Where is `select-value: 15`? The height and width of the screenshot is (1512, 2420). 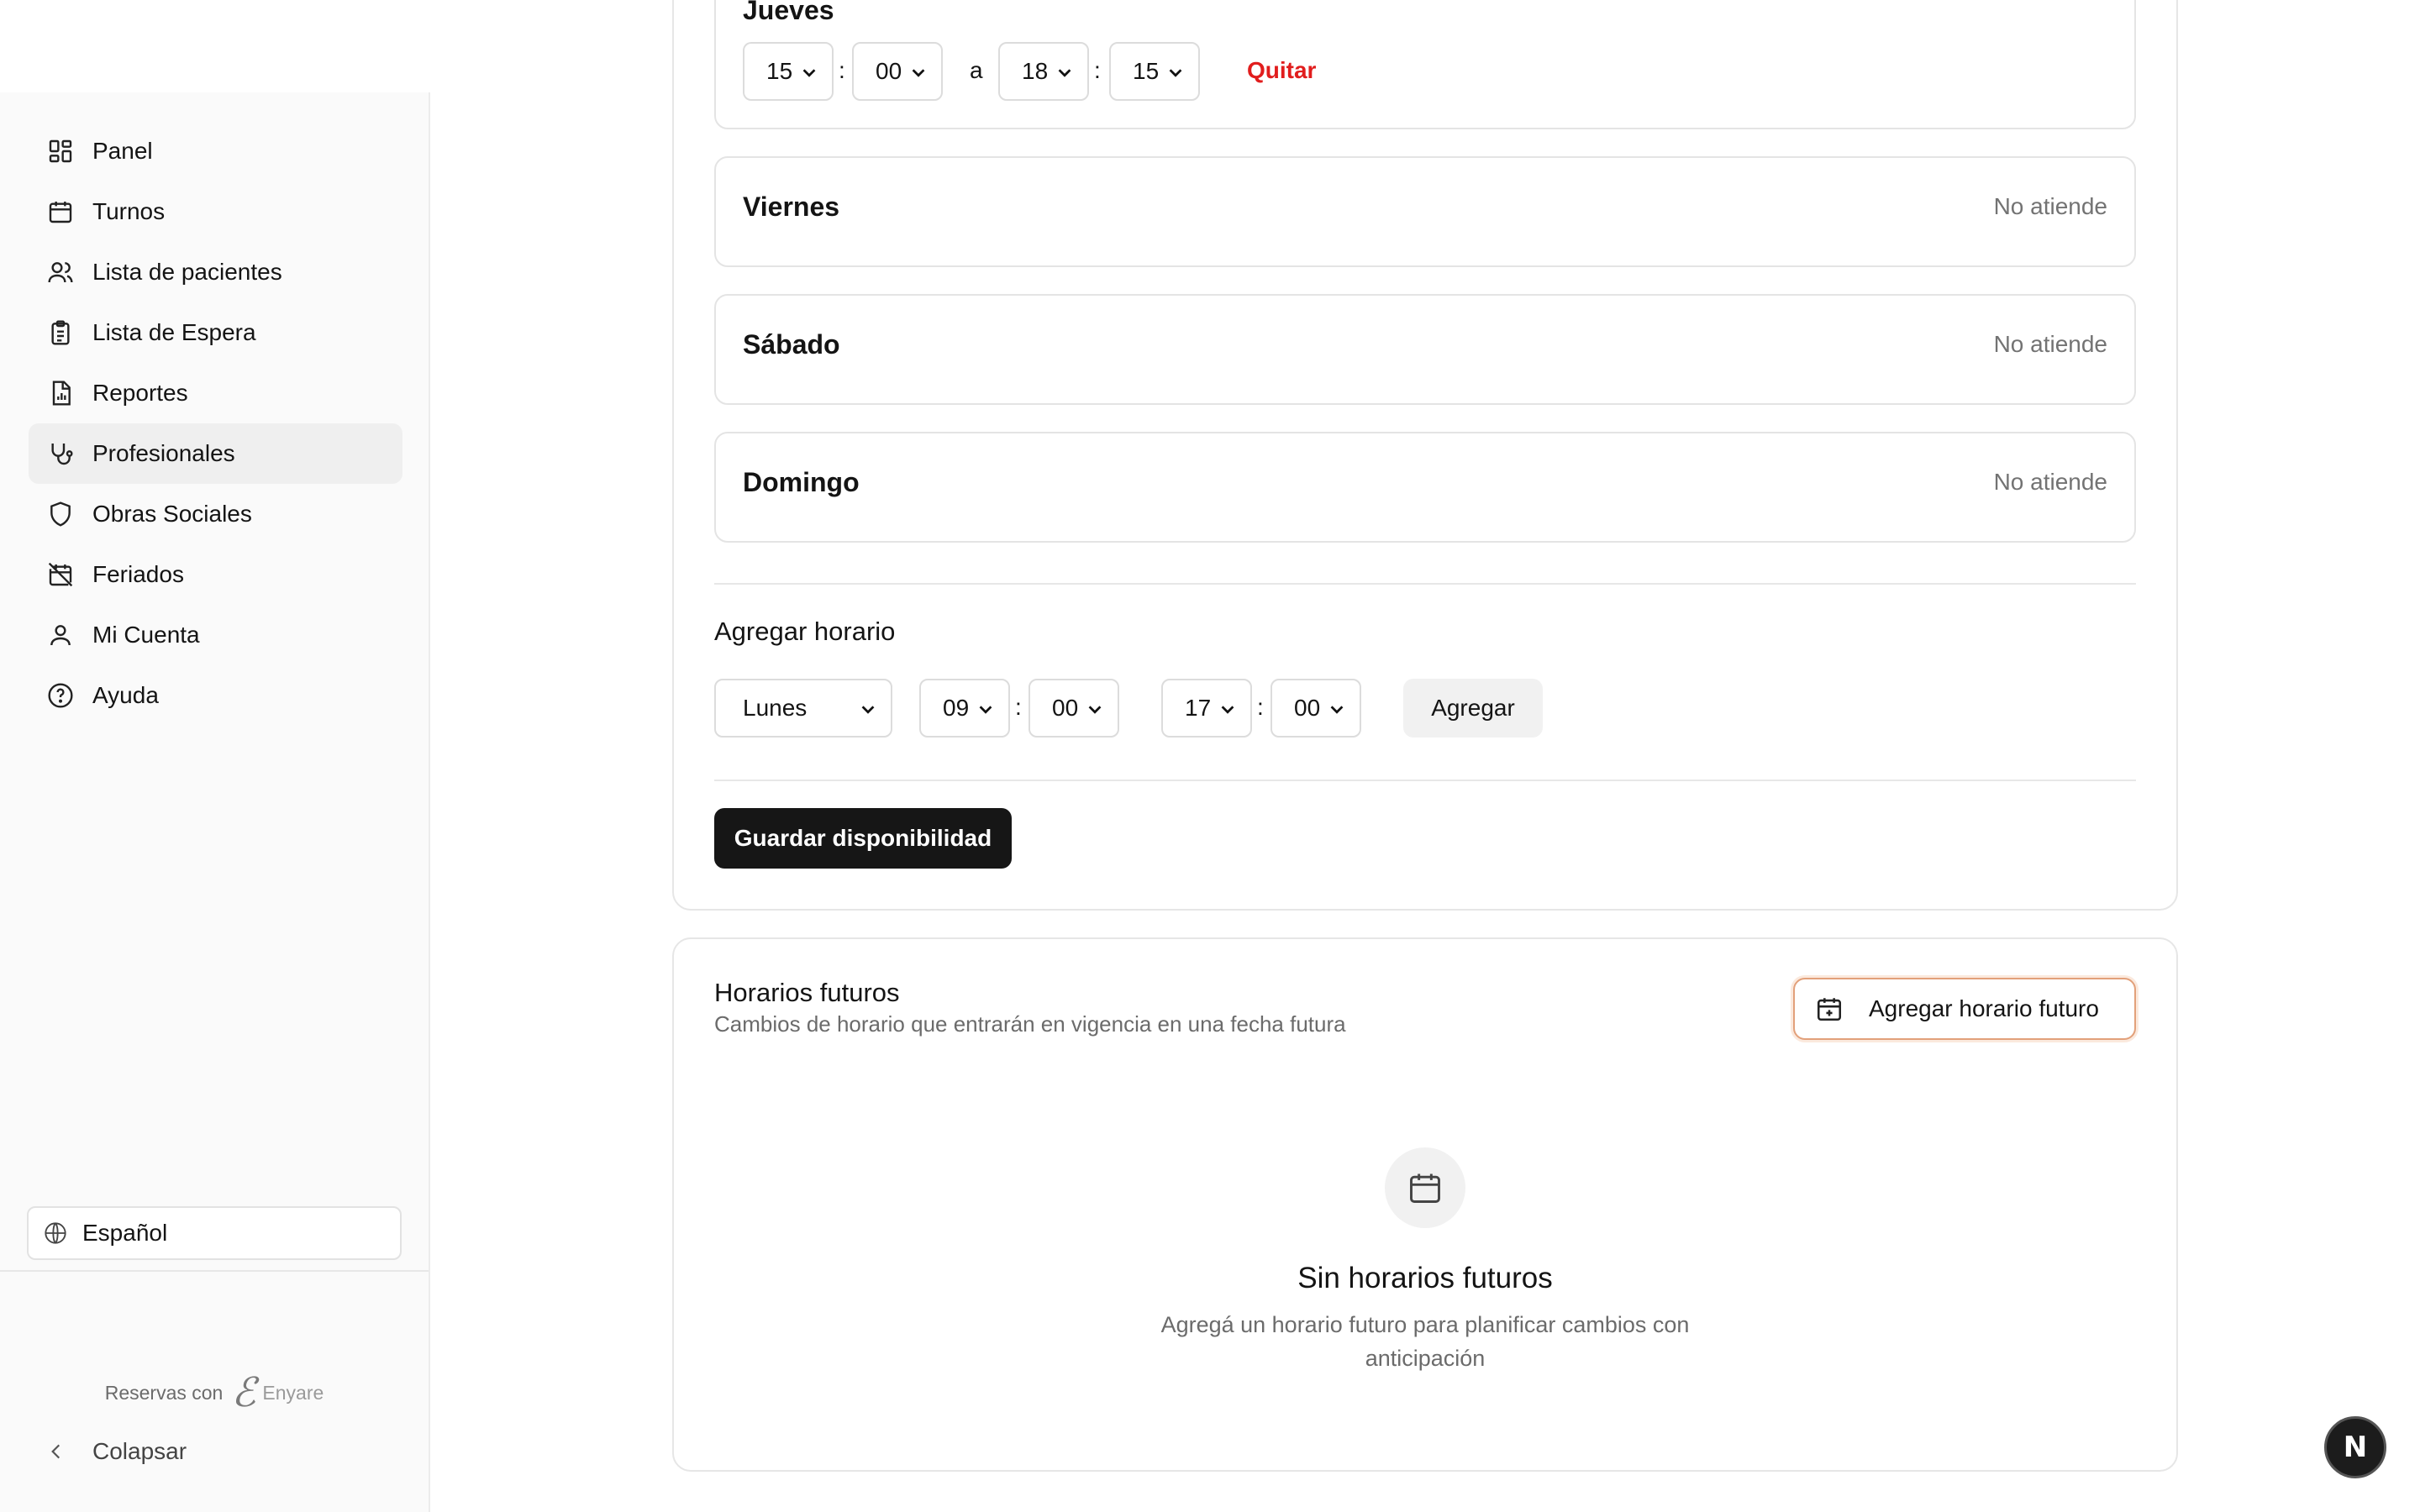 select-value: 15 is located at coordinates (779, 71).